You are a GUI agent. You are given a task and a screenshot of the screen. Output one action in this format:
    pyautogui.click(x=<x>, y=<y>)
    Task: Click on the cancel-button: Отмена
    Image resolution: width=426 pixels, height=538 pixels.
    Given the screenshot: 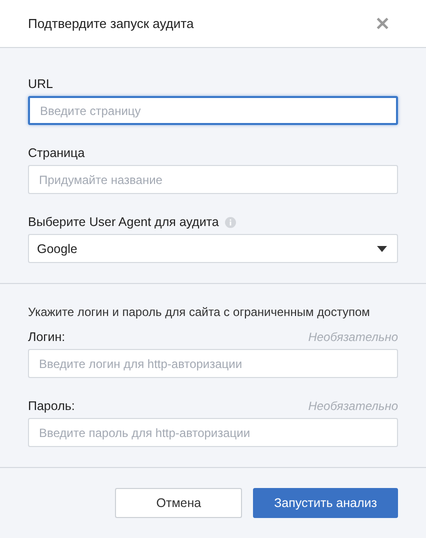 What is the action you would take?
    pyautogui.click(x=178, y=503)
    